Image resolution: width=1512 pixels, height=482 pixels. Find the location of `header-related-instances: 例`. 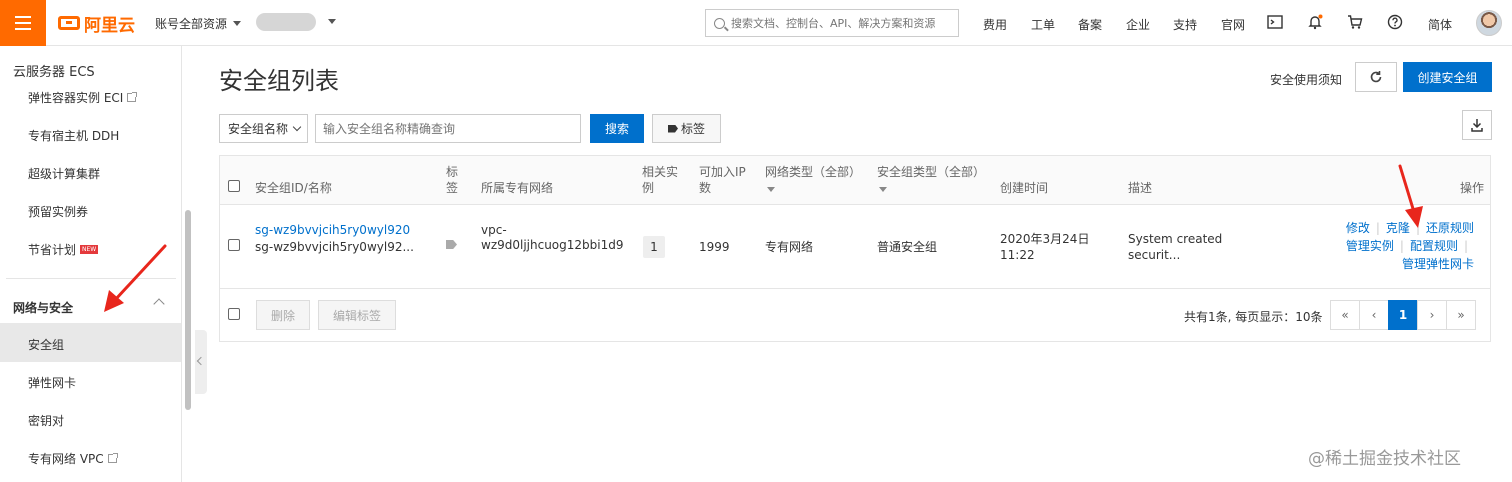

header-related-instances: 例 is located at coordinates (648, 188).